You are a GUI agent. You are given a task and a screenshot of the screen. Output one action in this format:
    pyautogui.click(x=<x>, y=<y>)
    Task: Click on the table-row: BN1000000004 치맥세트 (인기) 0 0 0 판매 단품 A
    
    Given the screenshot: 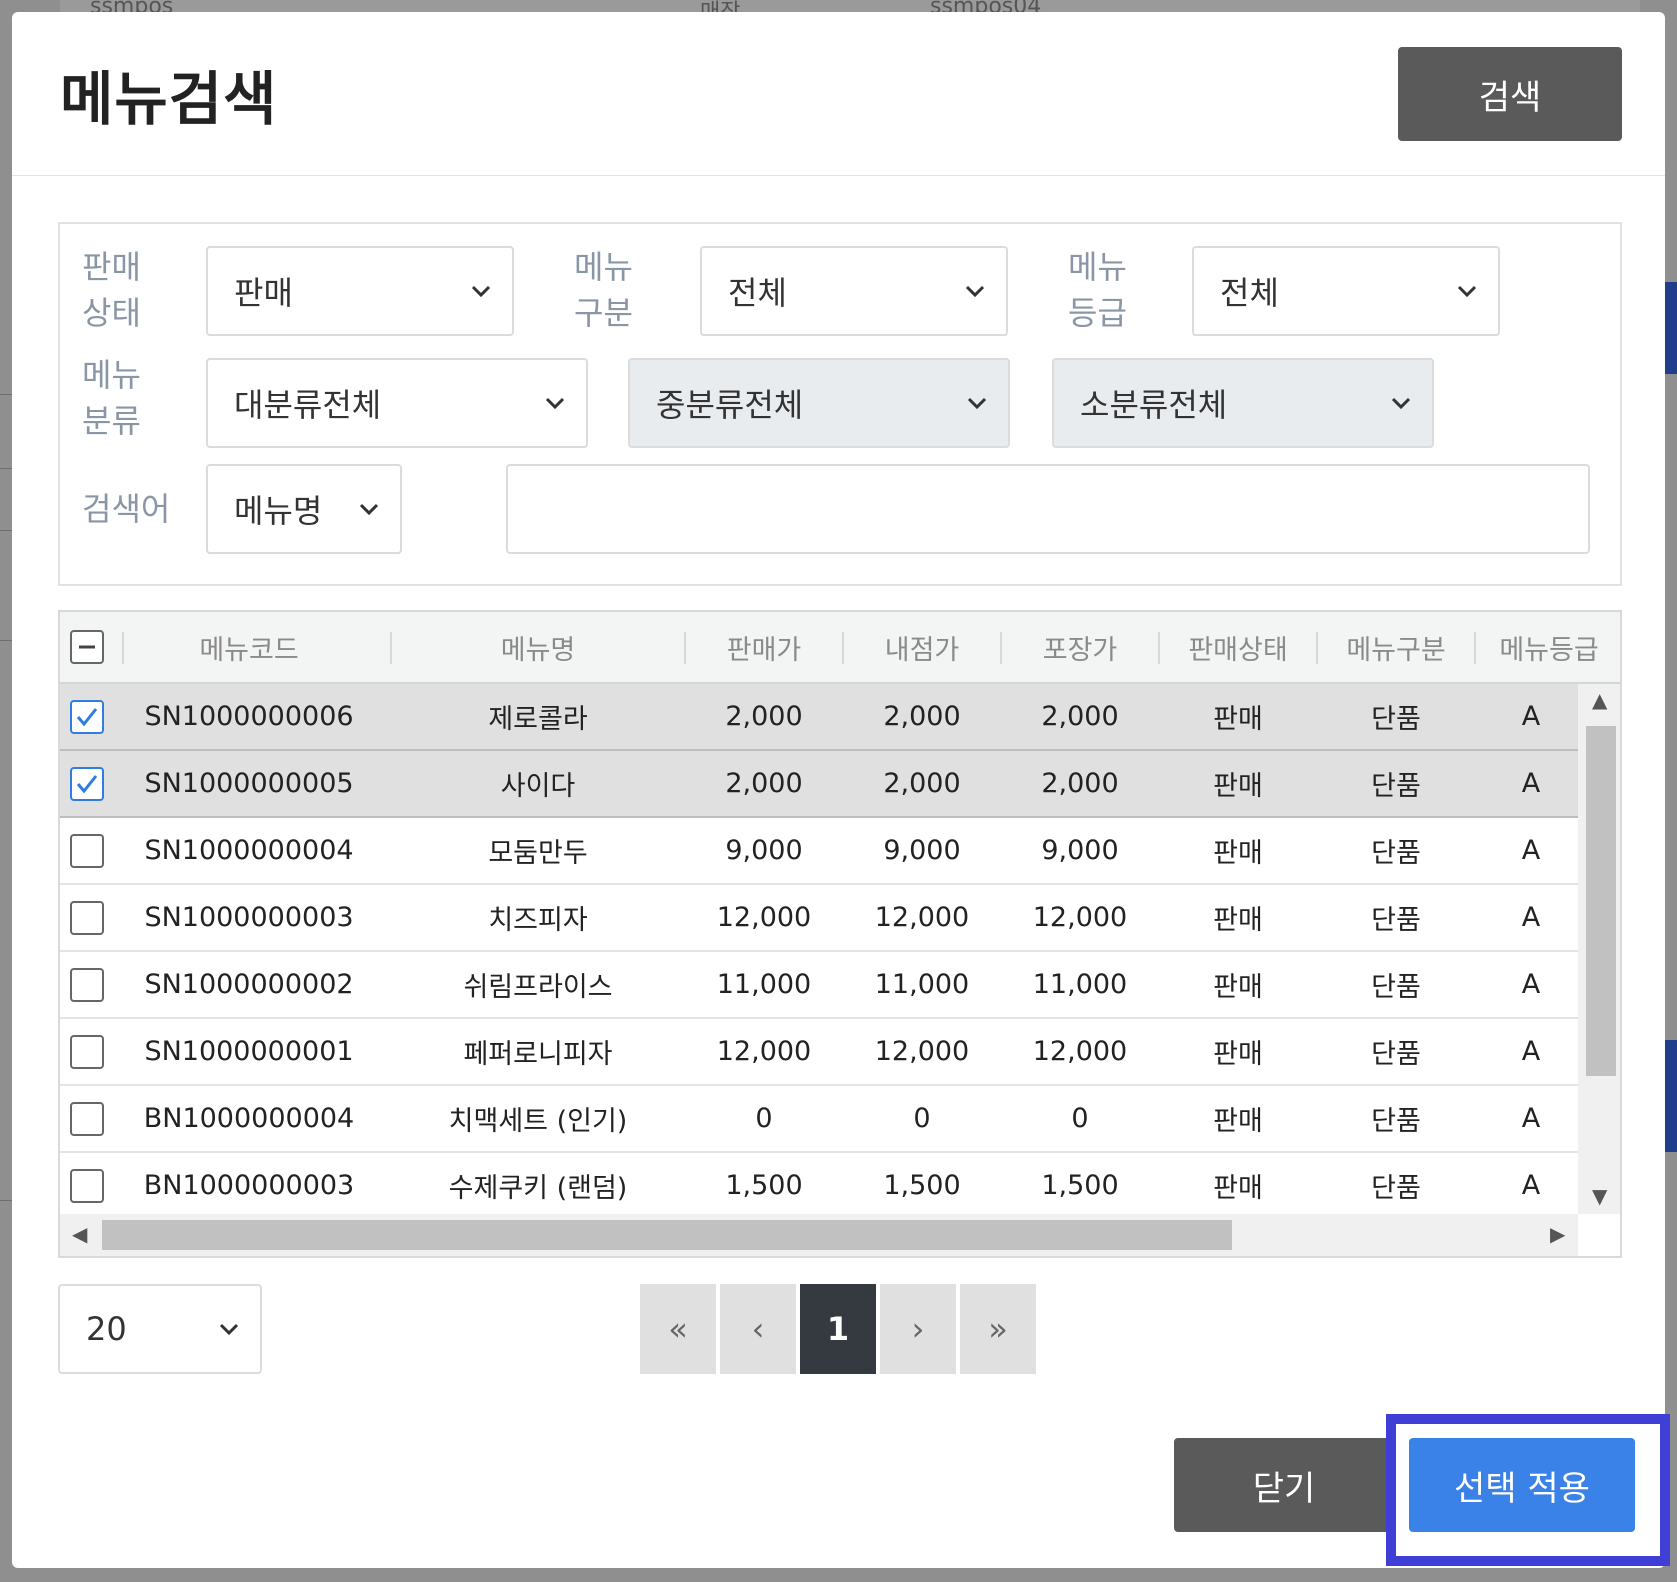 What is the action you would take?
    pyautogui.click(x=819, y=1119)
    